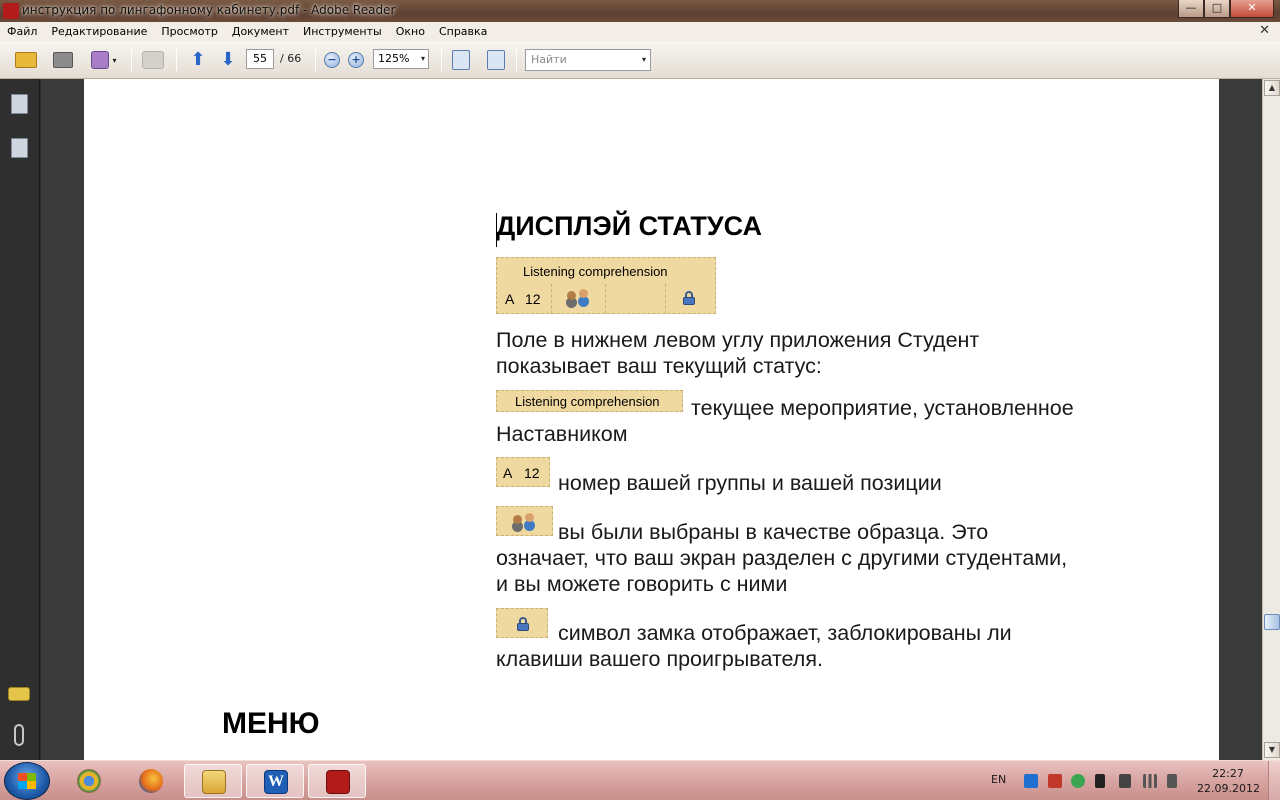 The height and width of the screenshot is (800, 1280). What do you see at coordinates (1031, 781) in the screenshot?
I see `network-app-icon` at bounding box center [1031, 781].